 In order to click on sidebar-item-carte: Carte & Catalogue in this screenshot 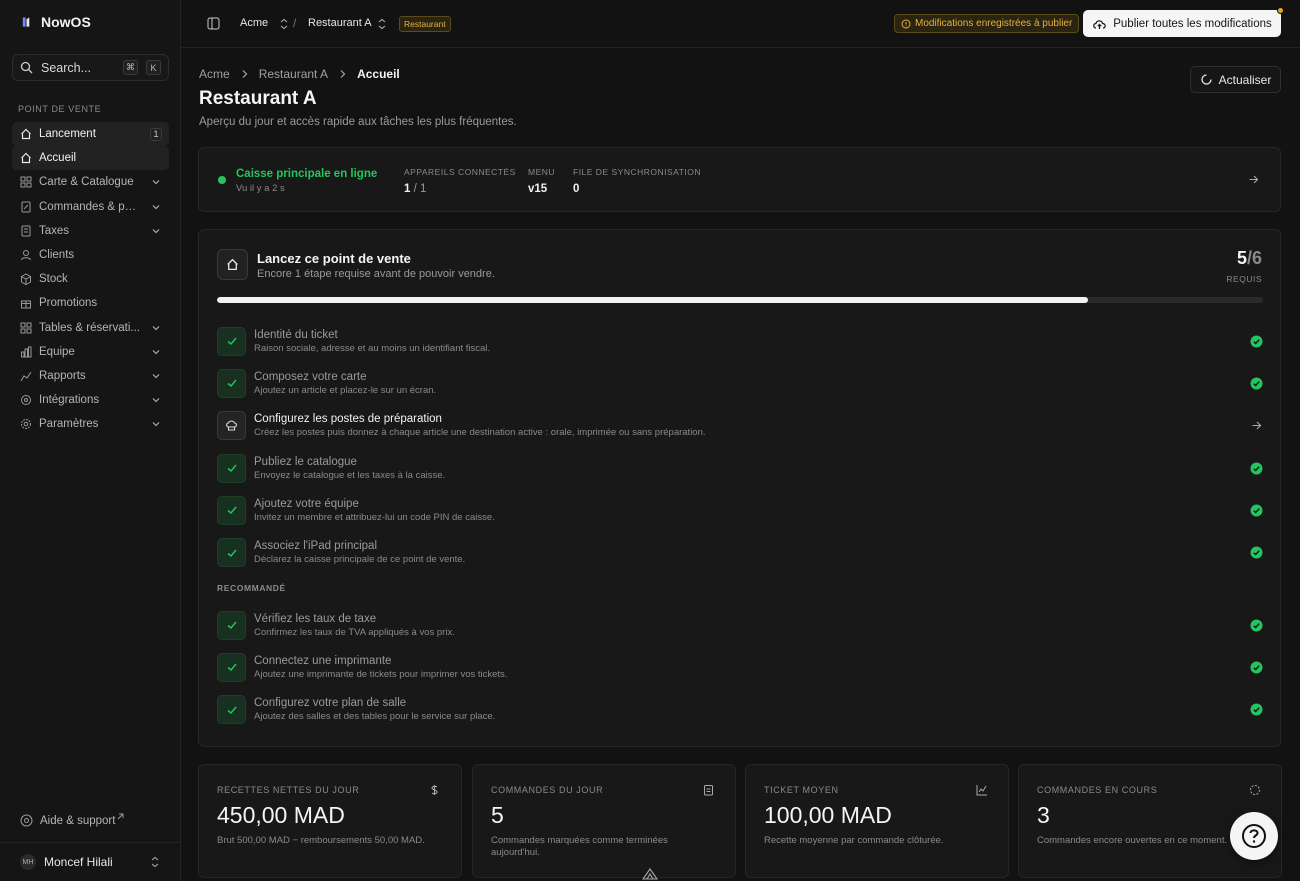, I will do `click(90, 182)`.